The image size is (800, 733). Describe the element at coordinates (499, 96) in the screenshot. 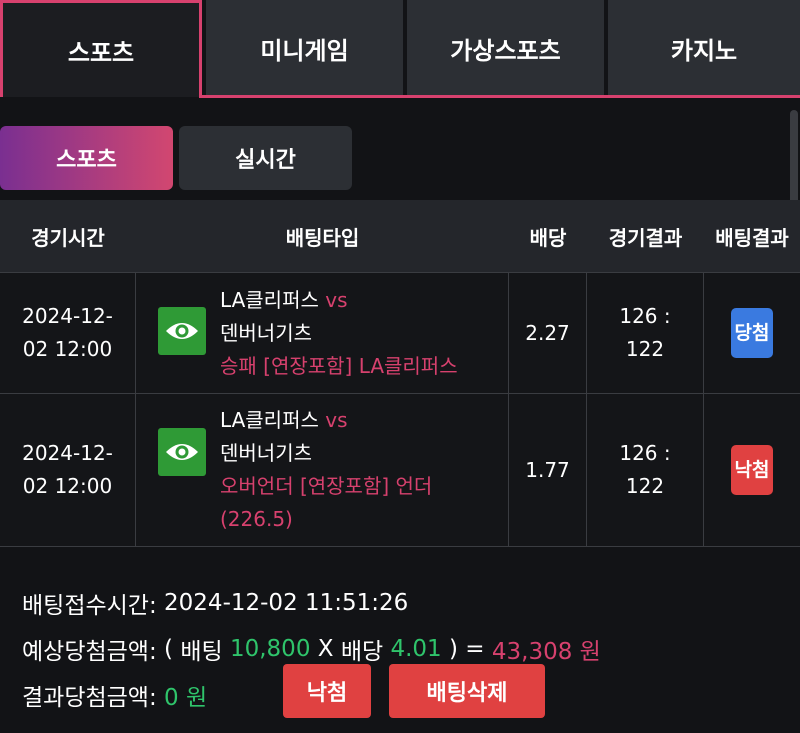

I see `tab-underline` at that location.